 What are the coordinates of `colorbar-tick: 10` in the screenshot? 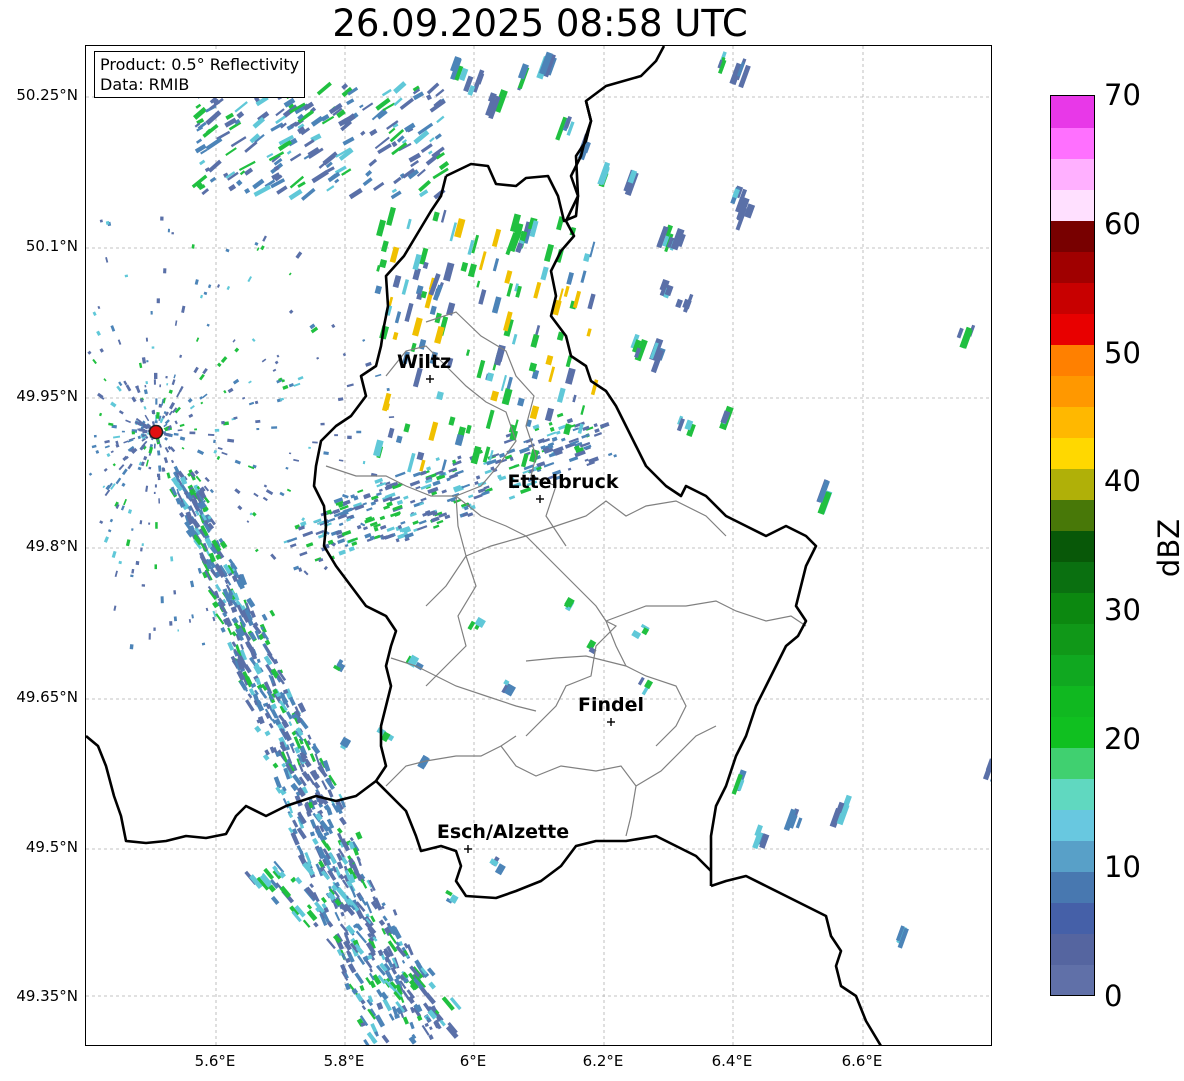 It's located at (1122, 867).